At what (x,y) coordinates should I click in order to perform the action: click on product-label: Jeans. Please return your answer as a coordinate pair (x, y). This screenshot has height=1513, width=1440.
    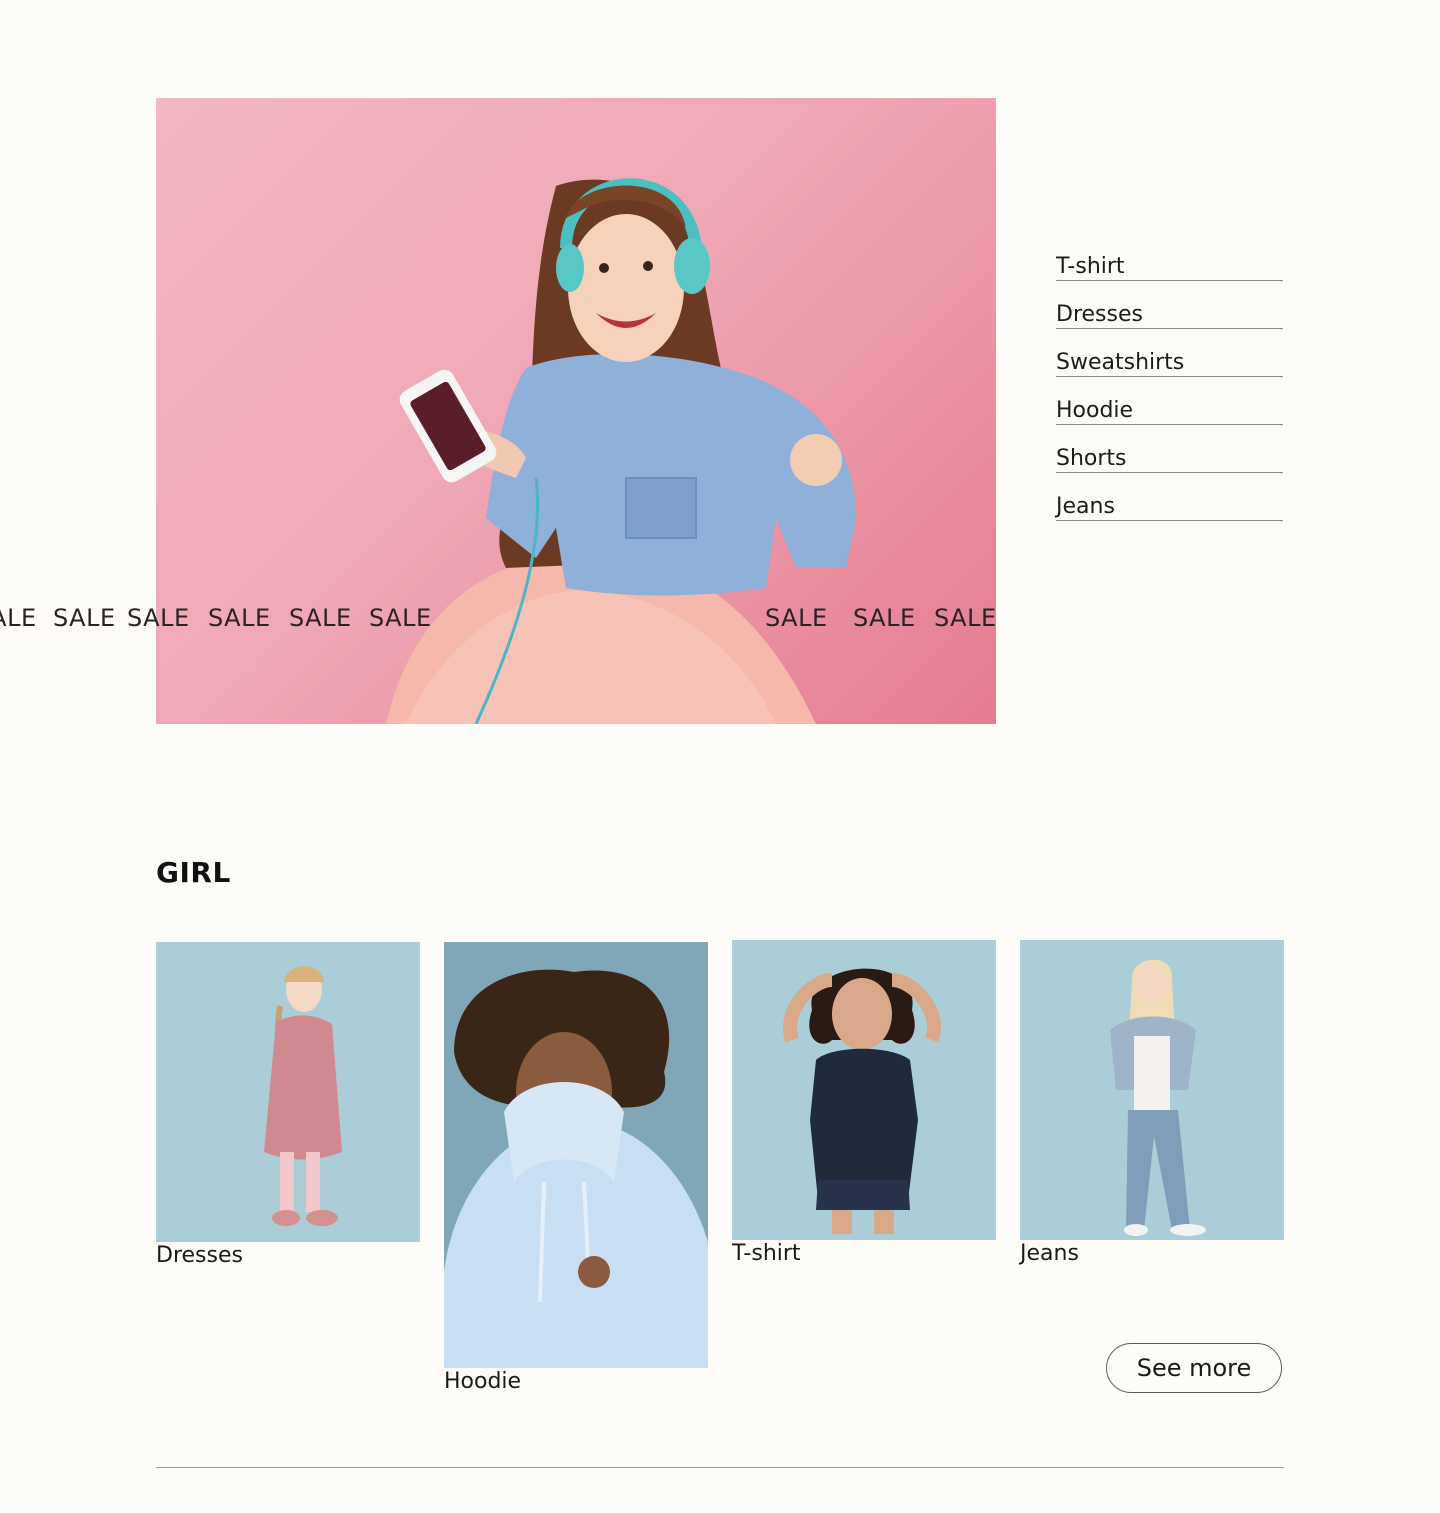
    Looking at the image, I should click on (1049, 1253).